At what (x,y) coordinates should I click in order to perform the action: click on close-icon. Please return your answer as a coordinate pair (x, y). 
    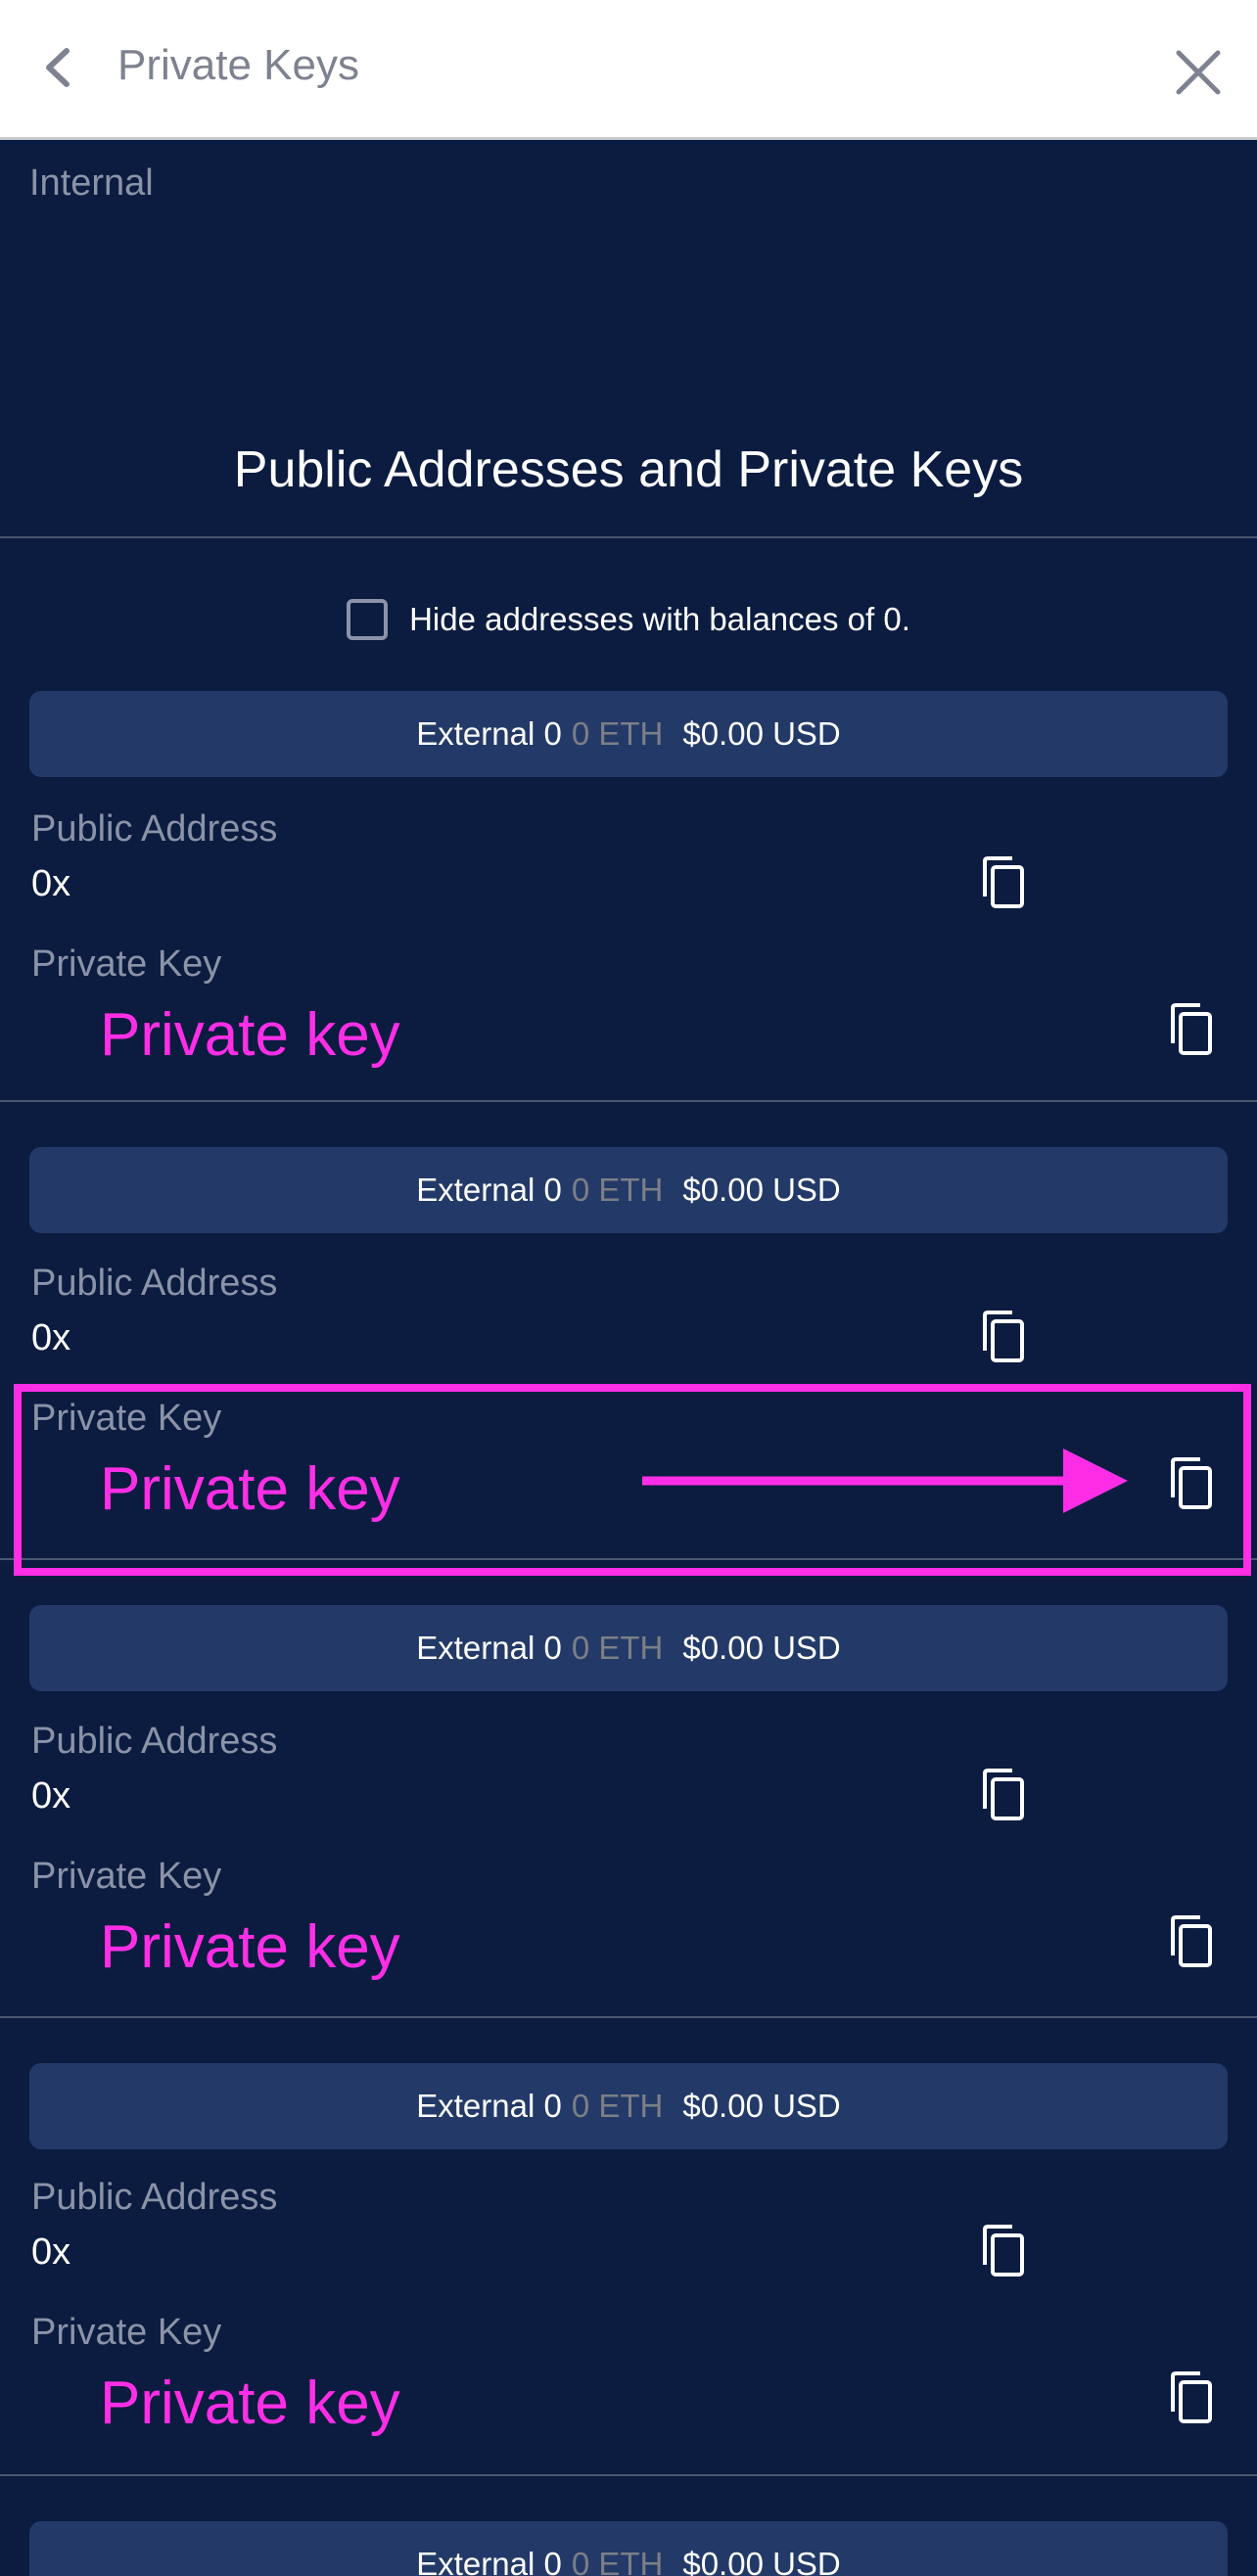
    Looking at the image, I should click on (1198, 73).